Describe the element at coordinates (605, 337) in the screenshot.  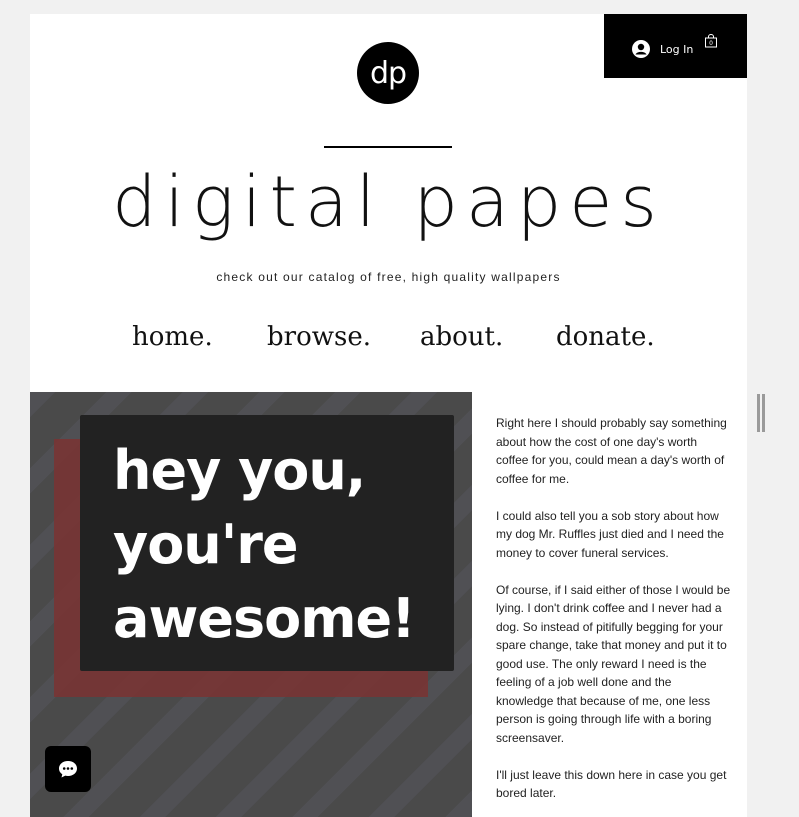
I see `nav-item-donate: donate.` at that location.